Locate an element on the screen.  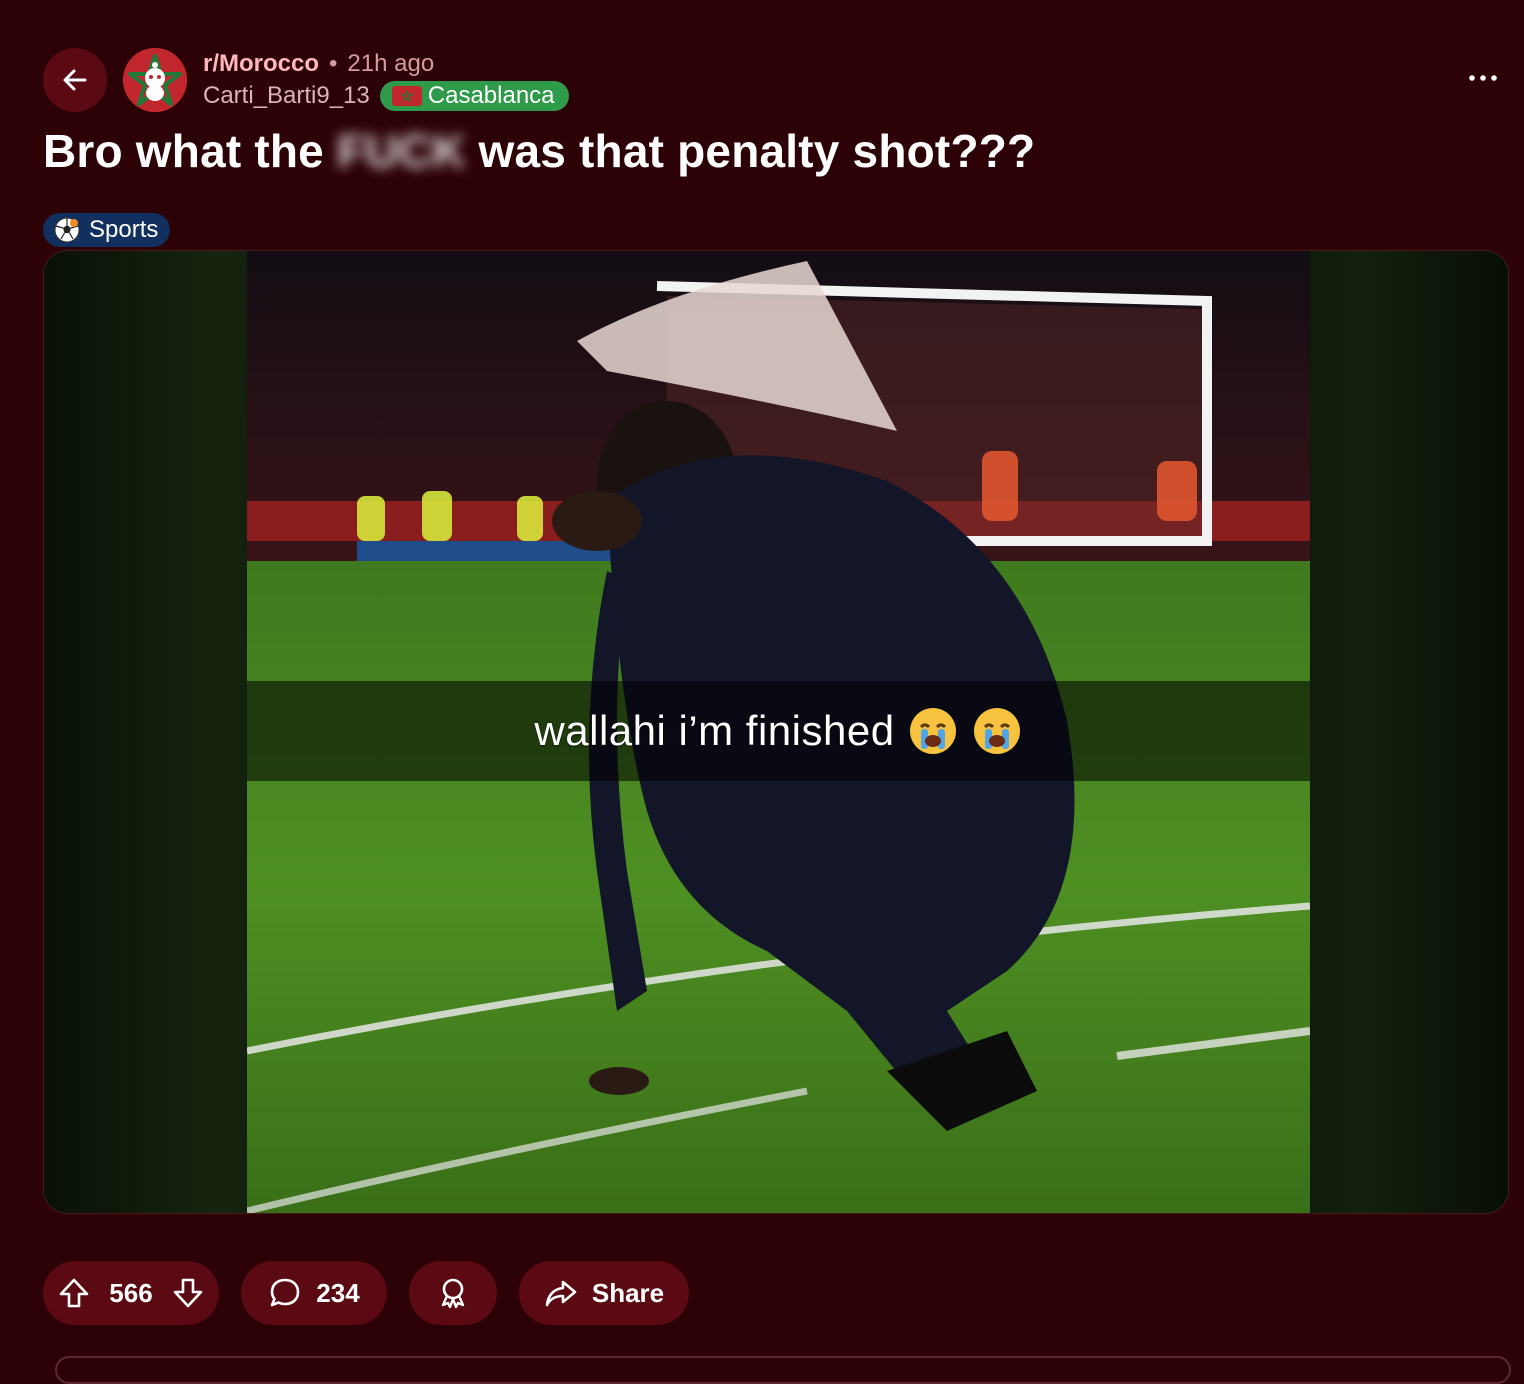
title-start: Bro what the is located at coordinates (183, 151).